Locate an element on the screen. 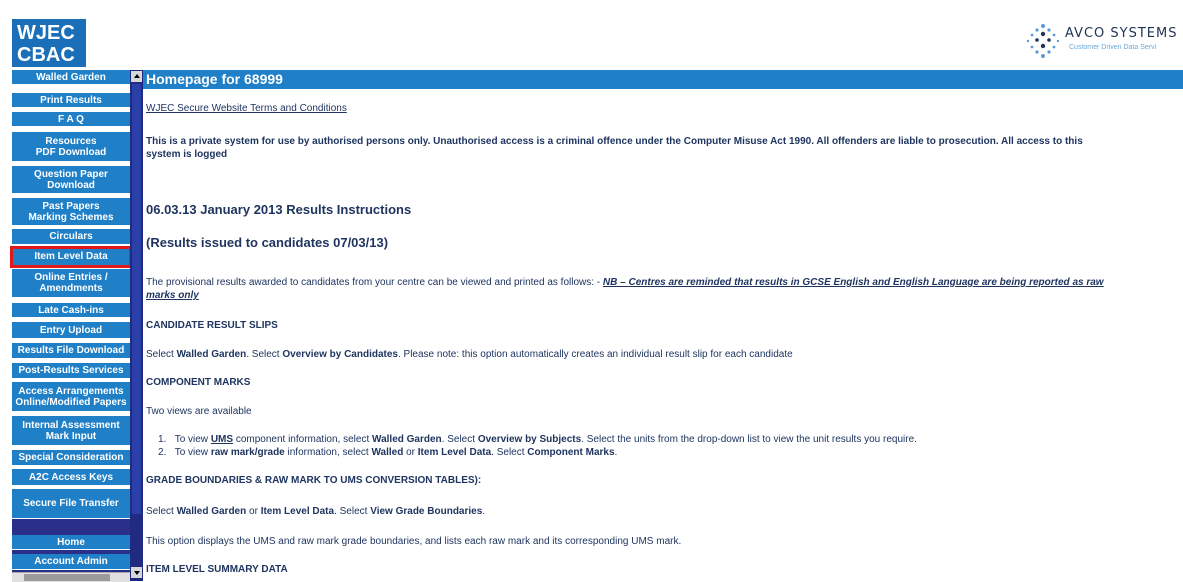 The width and height of the screenshot is (1183, 582). avco-dots-icon is located at coordinates (1043, 41).